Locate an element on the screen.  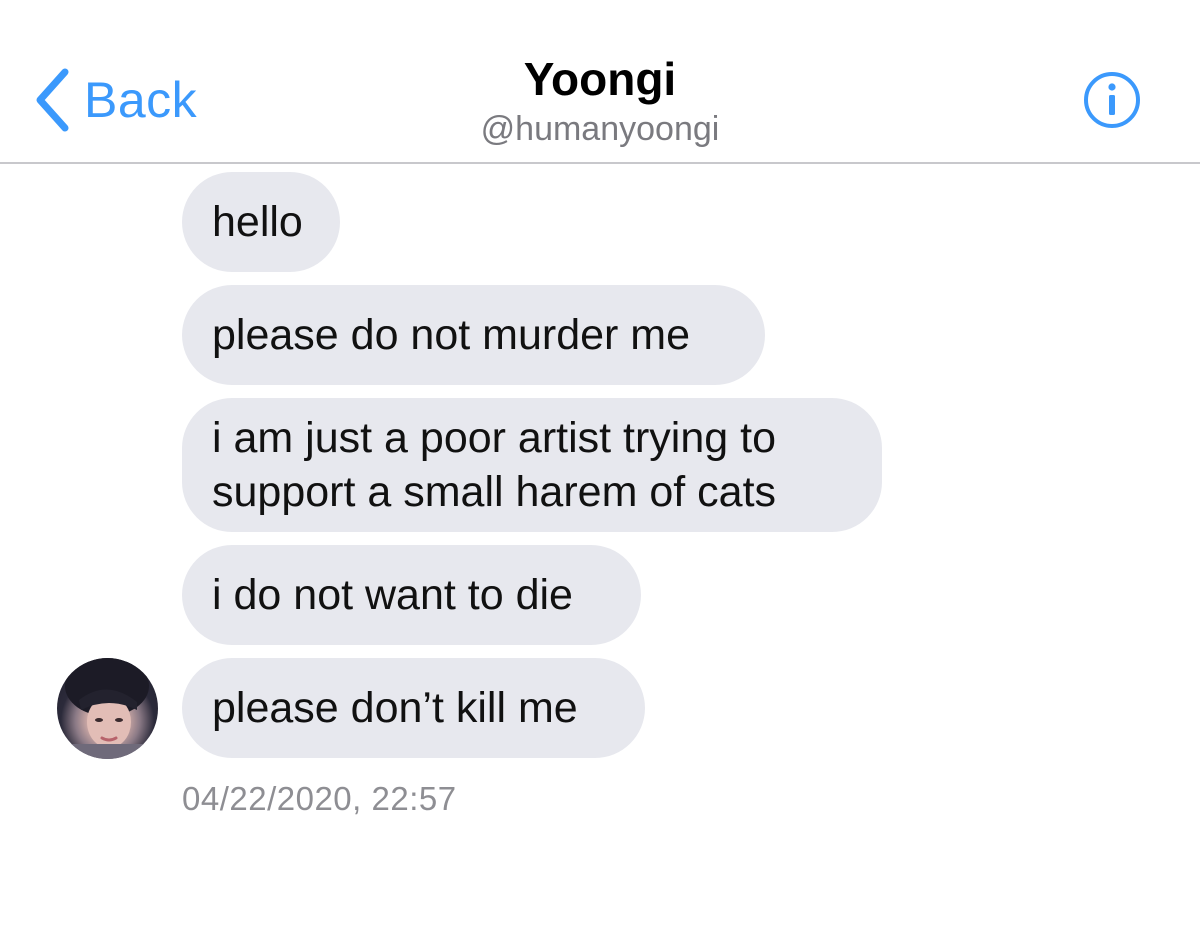
info-button is located at coordinates (1112, 100).